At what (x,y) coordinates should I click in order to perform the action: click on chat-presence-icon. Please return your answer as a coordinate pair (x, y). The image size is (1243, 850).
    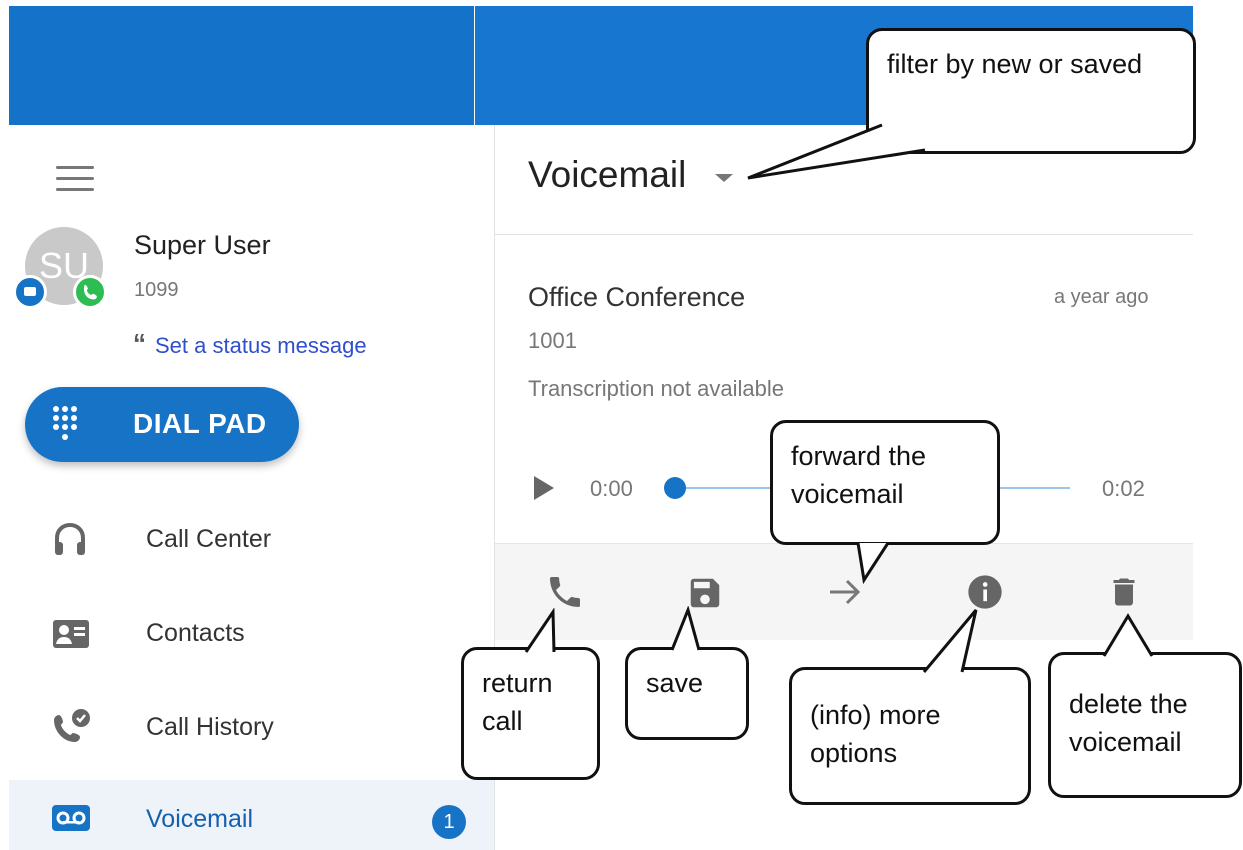
    Looking at the image, I should click on (30, 292).